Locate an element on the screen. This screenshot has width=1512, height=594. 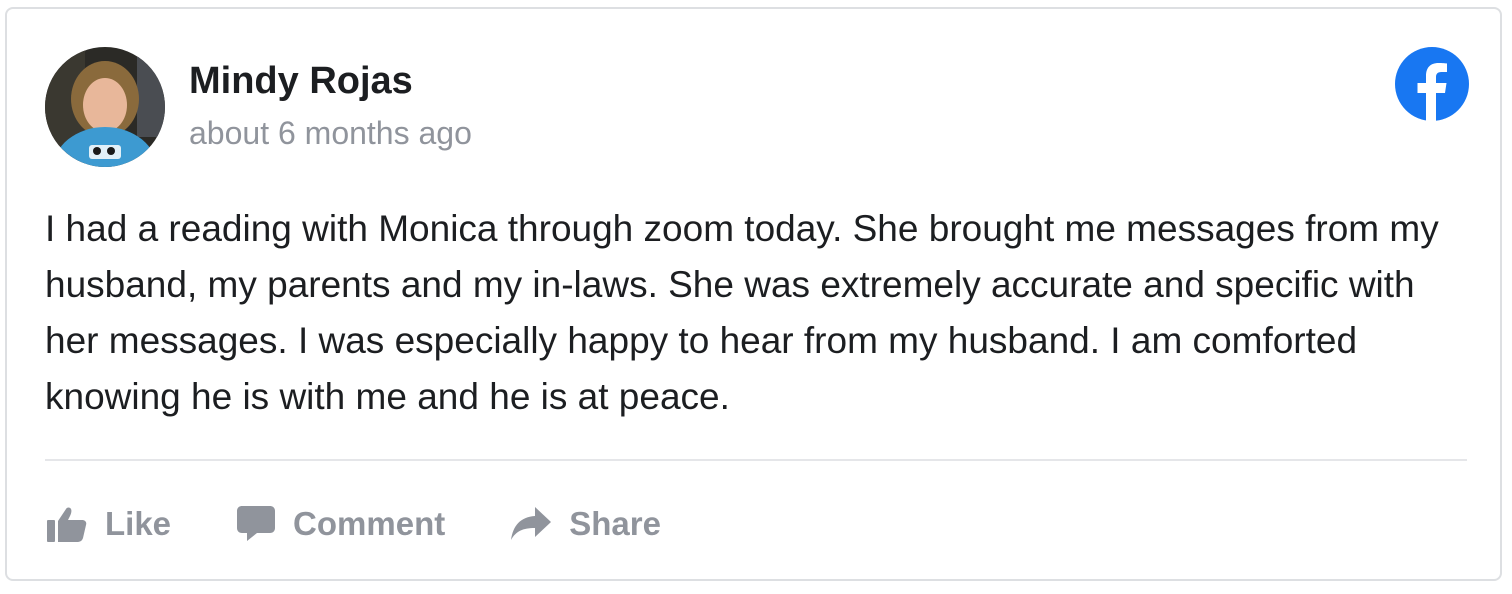
speech-bubble-icon is located at coordinates (256, 524).